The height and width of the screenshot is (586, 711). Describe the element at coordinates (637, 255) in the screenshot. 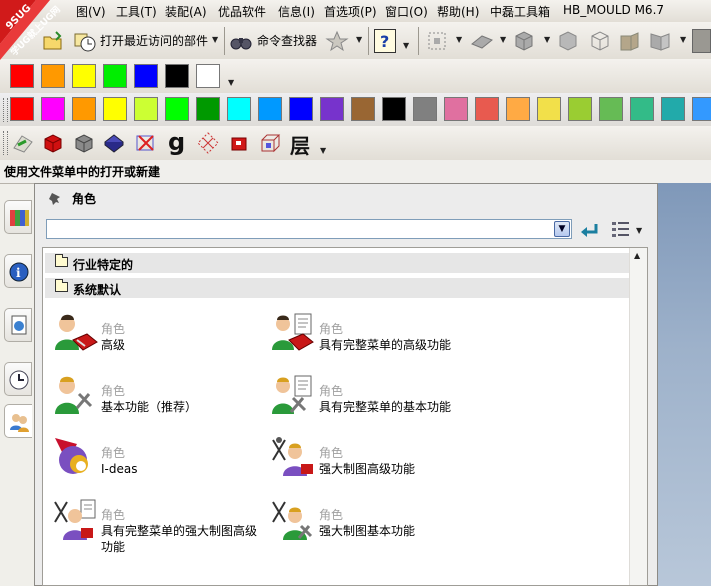

I see `scroll-up-icon: ▲` at that location.